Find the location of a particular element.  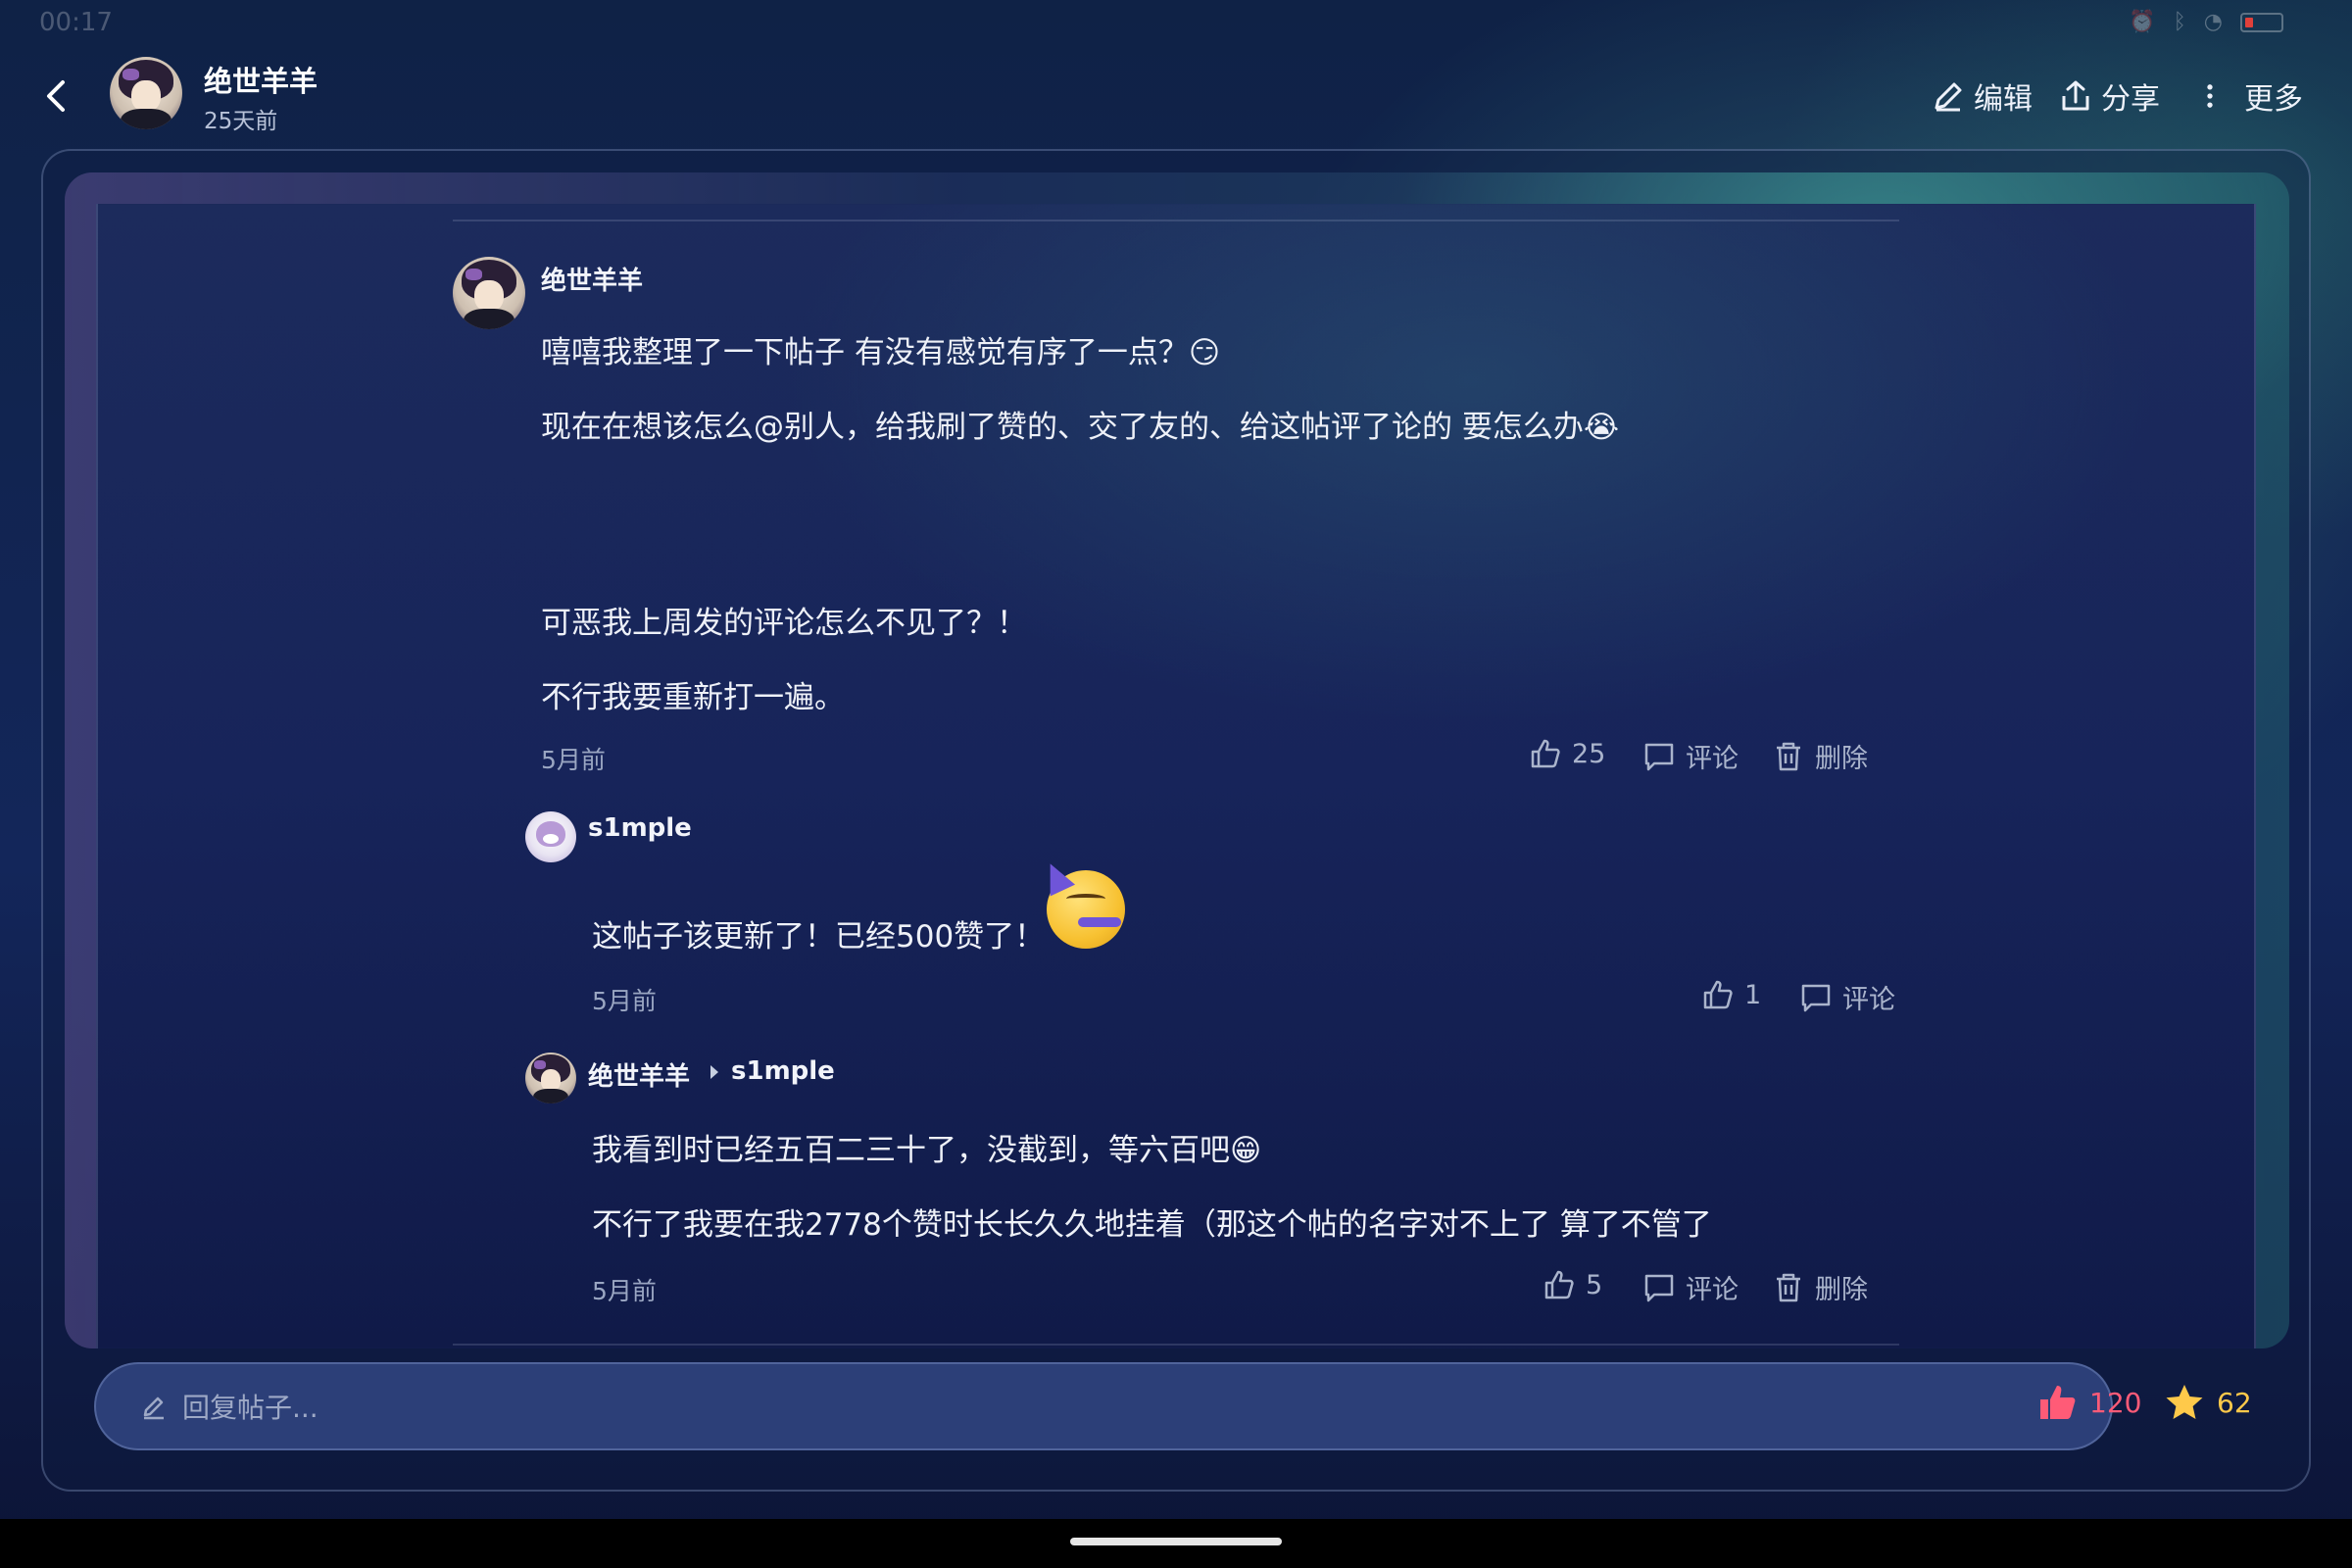

post-like-count: 120 is located at coordinates (2115, 1402).